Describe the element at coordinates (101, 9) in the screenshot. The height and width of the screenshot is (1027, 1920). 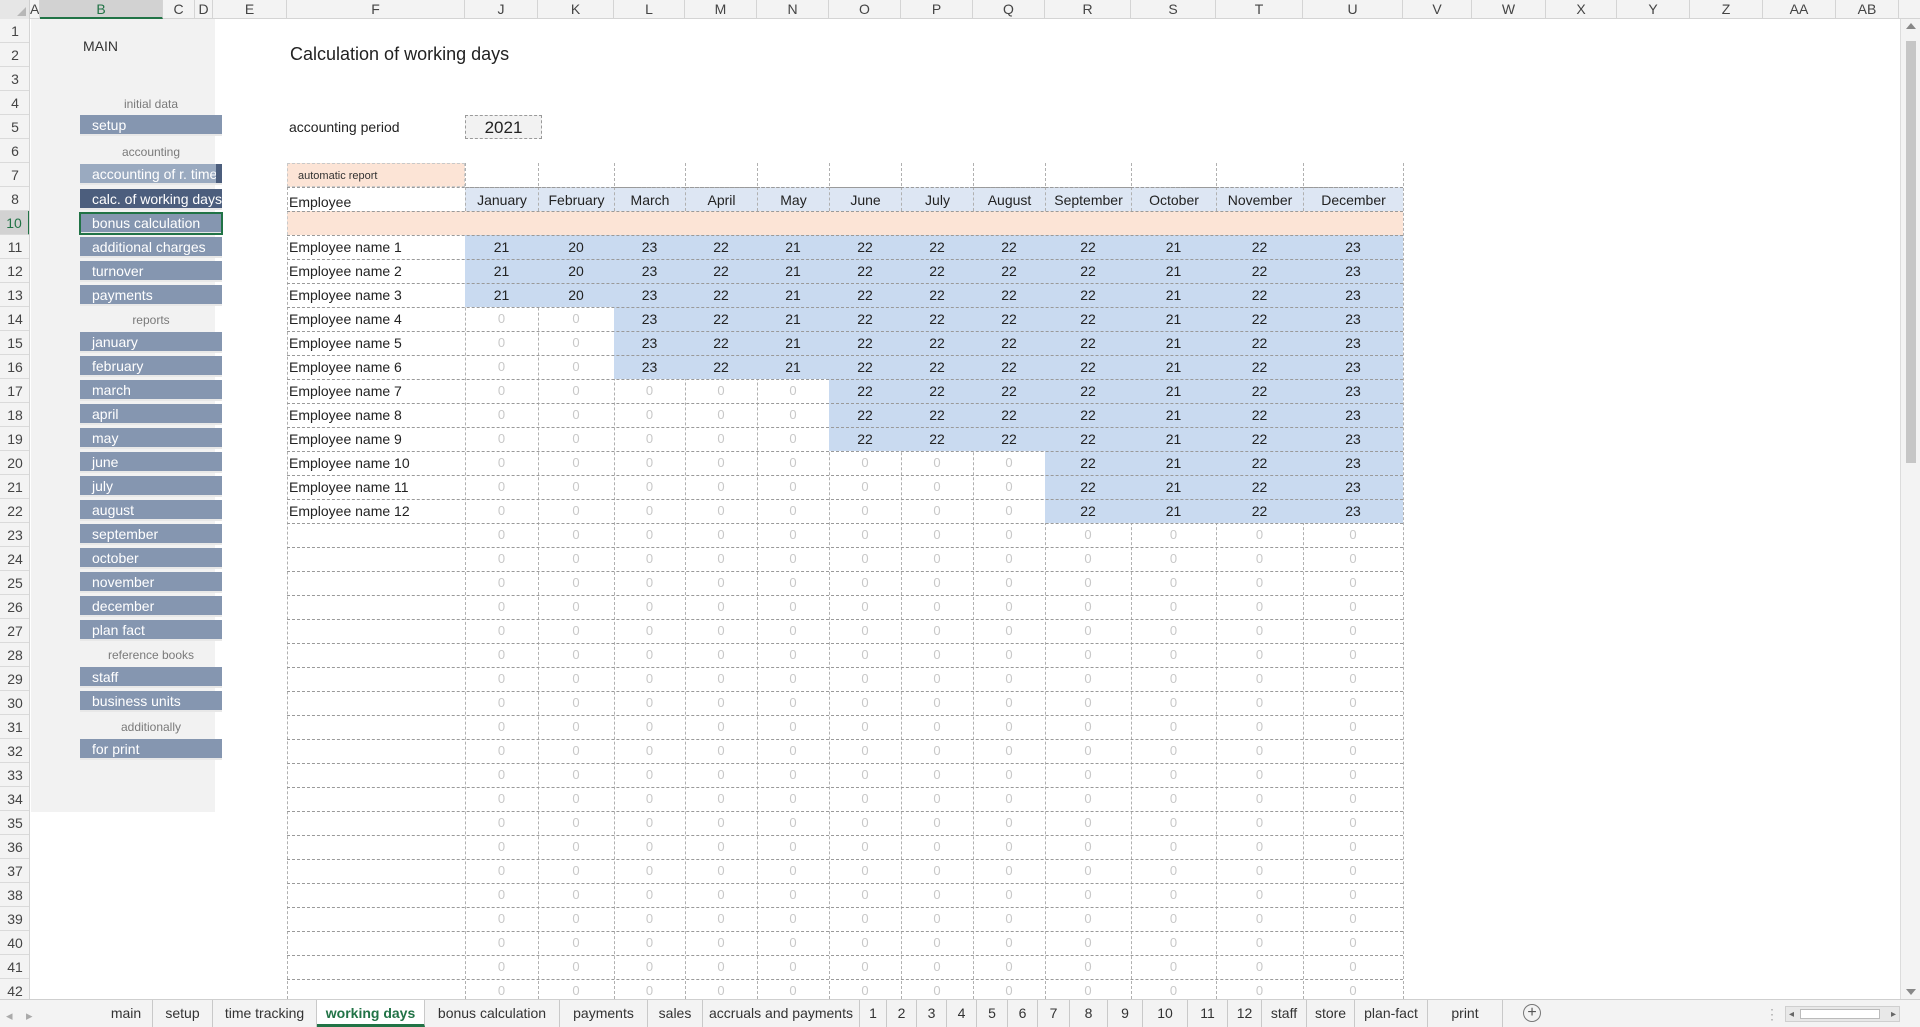
I see `column-header-b: B` at that location.